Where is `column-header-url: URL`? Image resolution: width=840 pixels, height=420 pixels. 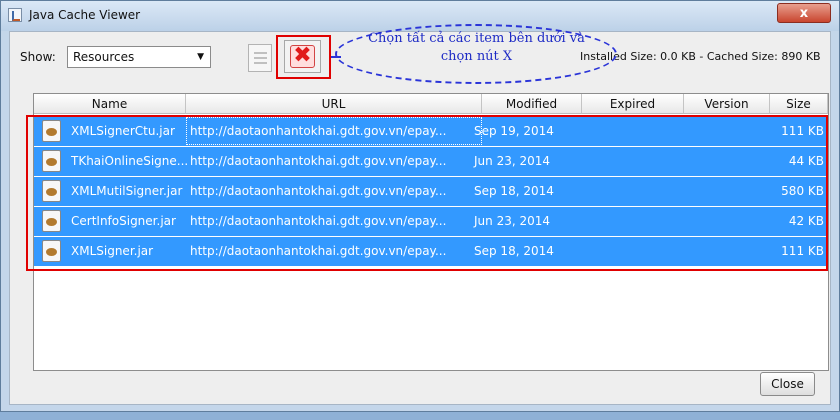
column-header-url: URL is located at coordinates (334, 104).